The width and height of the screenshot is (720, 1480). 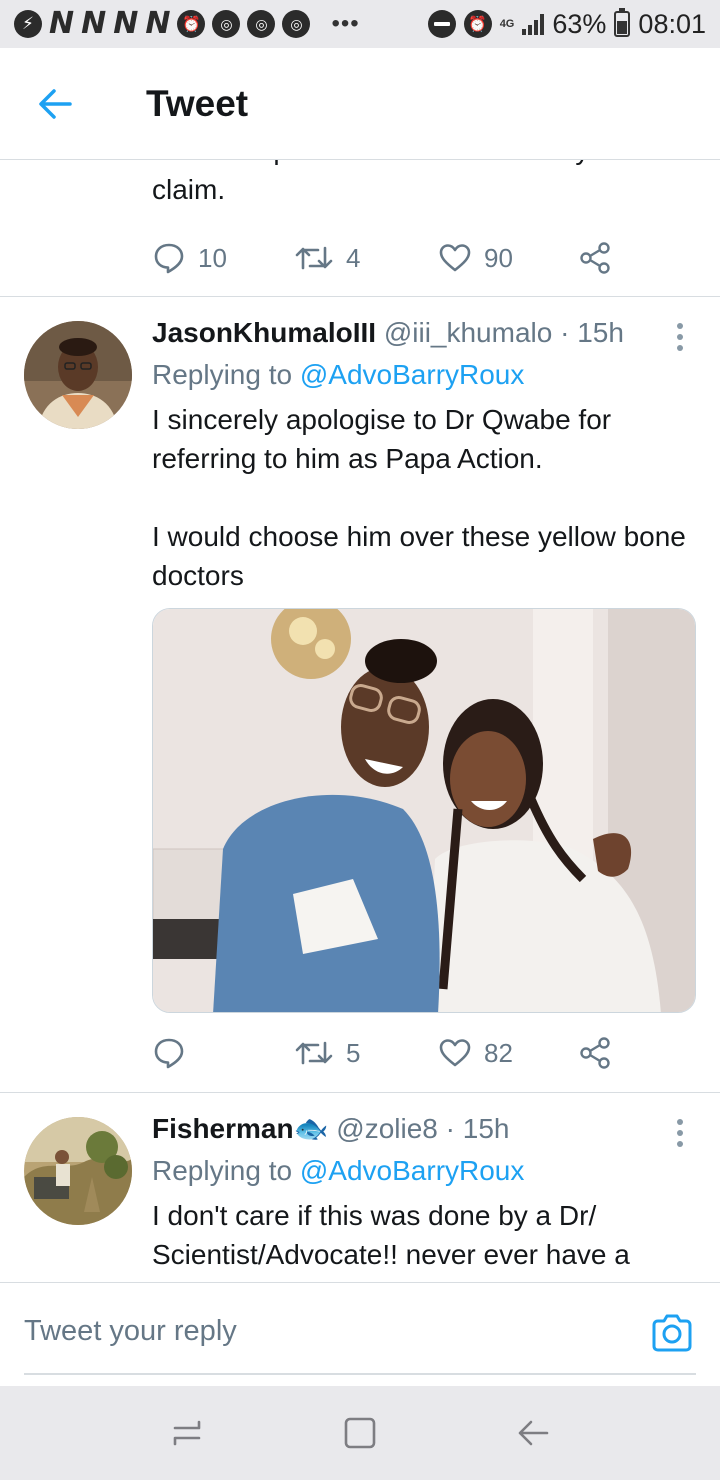 What do you see at coordinates (579, 23) in the screenshot?
I see `battery-percent: 63%` at bounding box center [579, 23].